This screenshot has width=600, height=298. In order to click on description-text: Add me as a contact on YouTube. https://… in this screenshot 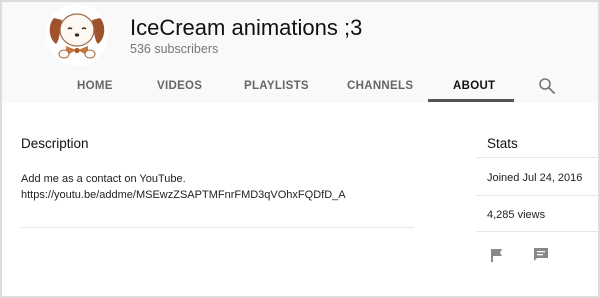, I will do `click(183, 187)`.